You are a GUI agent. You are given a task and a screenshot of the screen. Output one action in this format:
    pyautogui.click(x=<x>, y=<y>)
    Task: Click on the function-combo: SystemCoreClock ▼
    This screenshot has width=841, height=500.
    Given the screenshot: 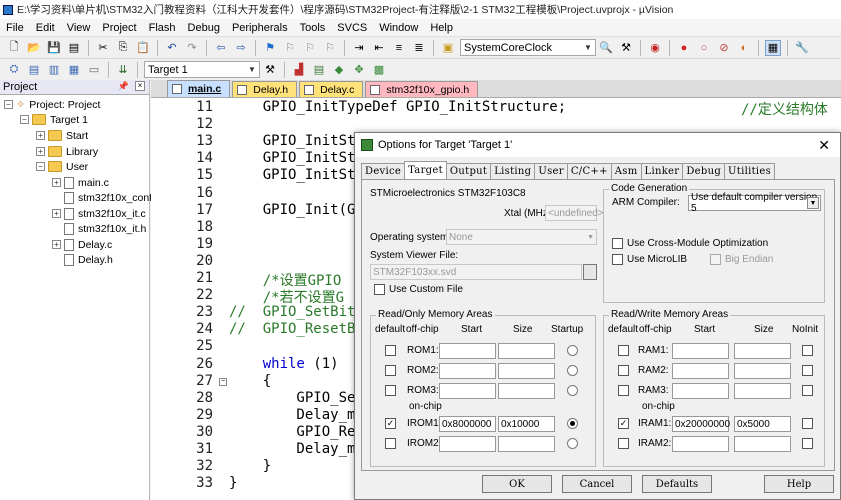 What is the action you would take?
    pyautogui.click(x=528, y=47)
    